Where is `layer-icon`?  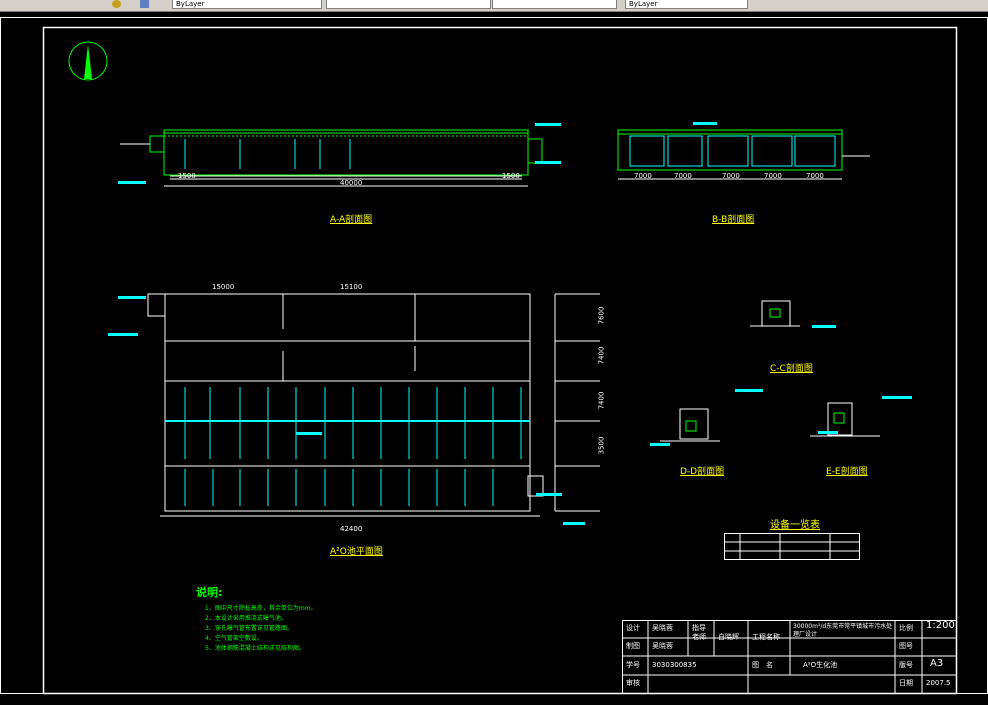 layer-icon is located at coordinates (144, 4).